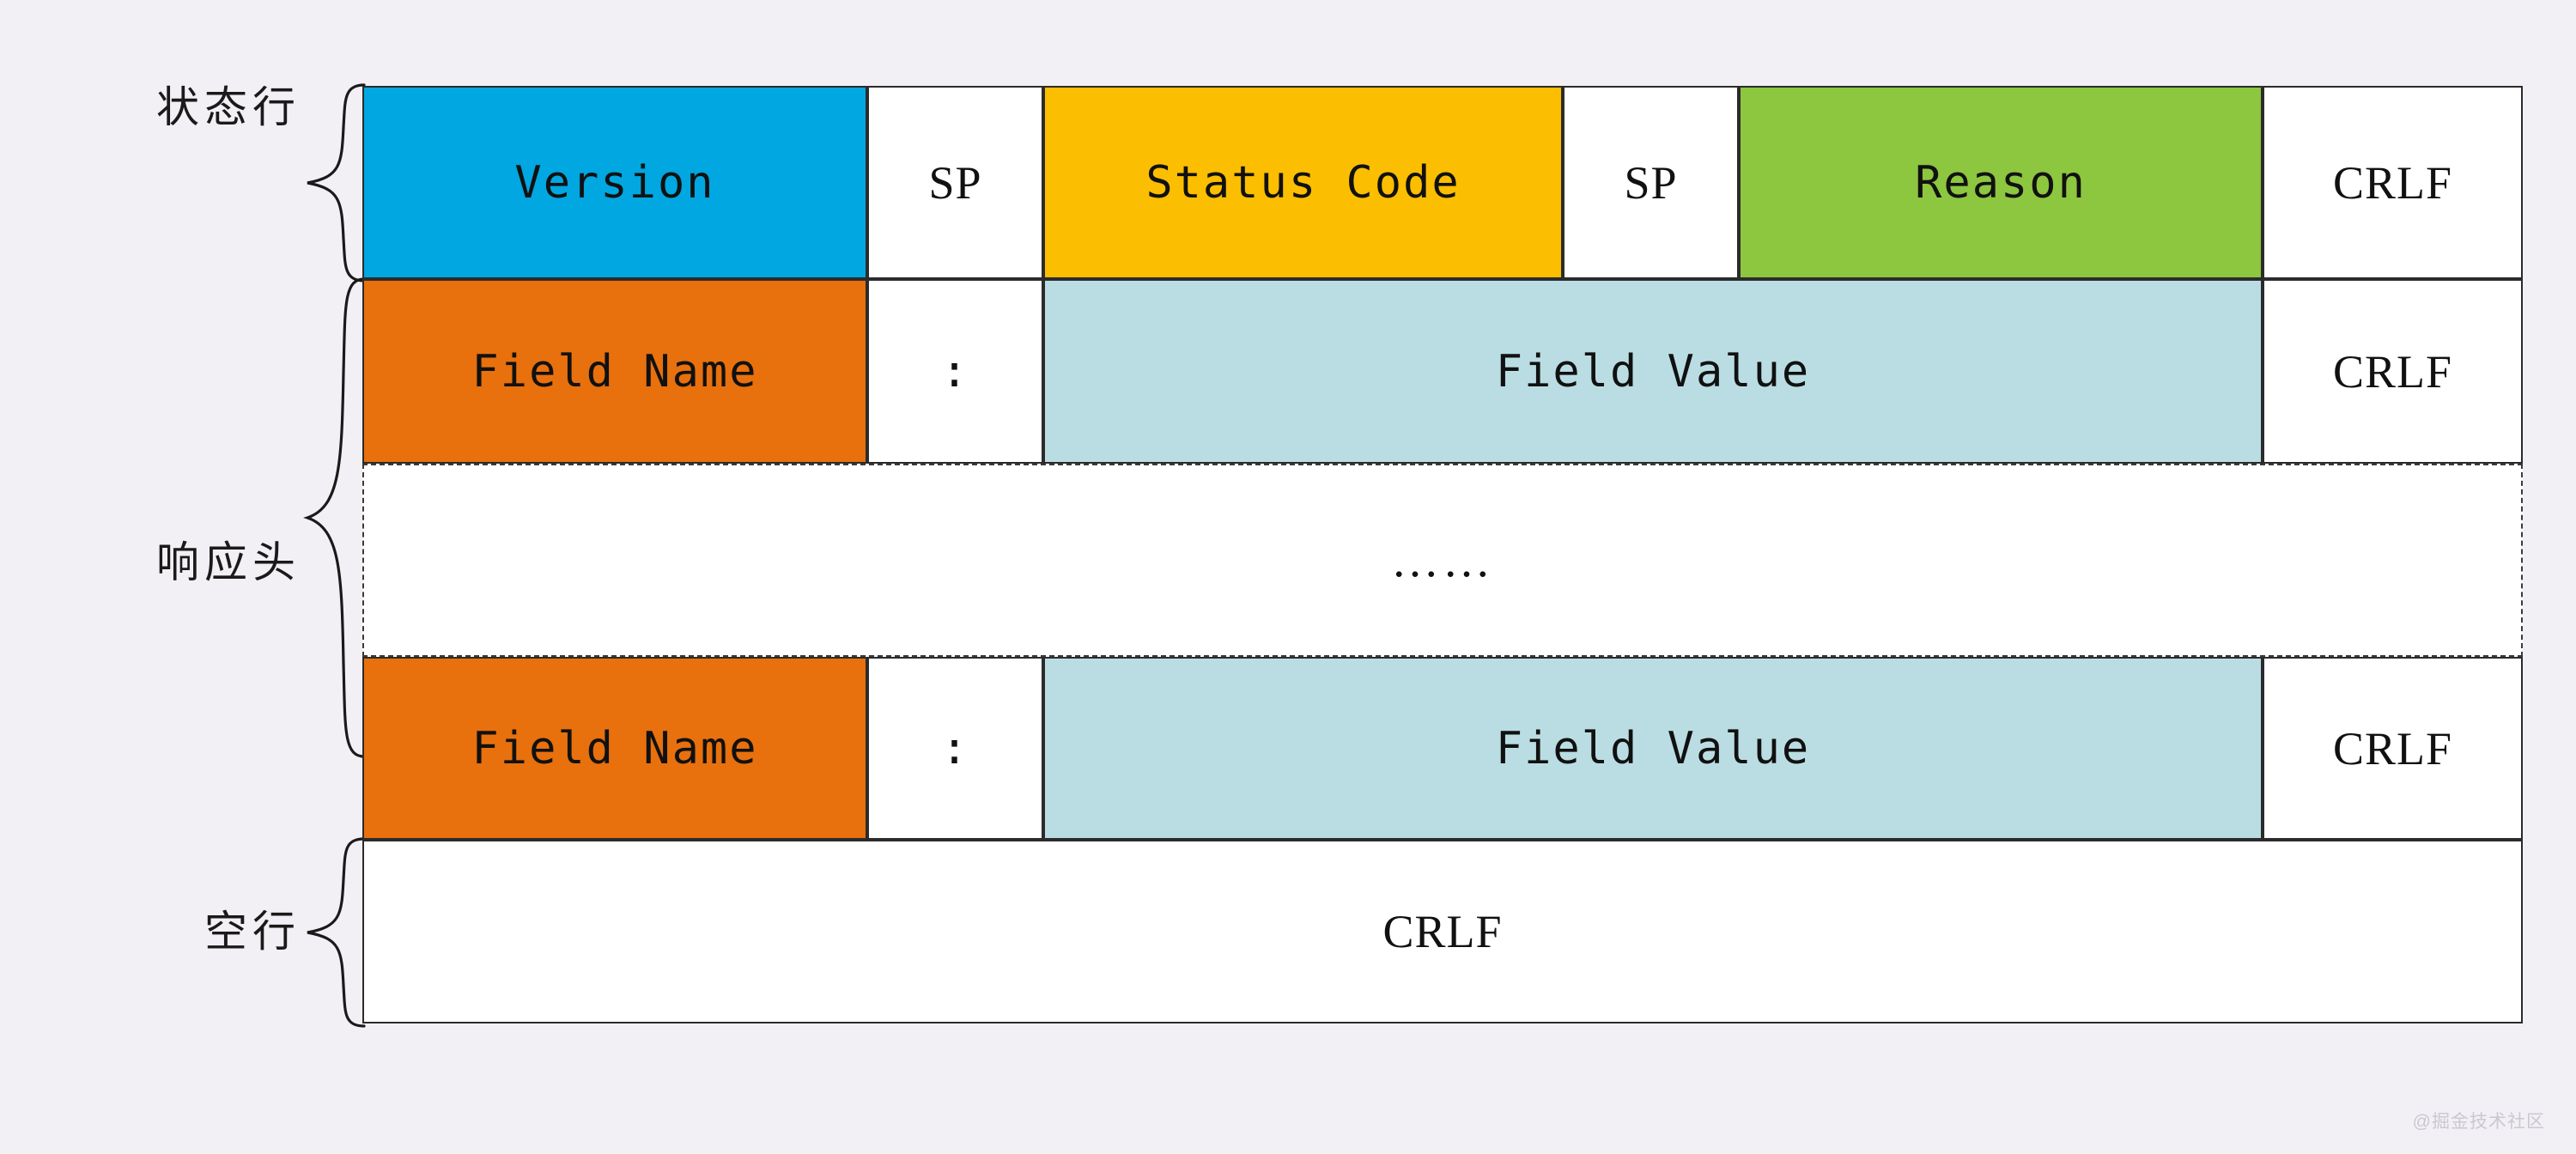 This screenshot has width=2576, height=1154. Describe the element at coordinates (955, 748) in the screenshot. I see `cell-colon-last: :` at that location.